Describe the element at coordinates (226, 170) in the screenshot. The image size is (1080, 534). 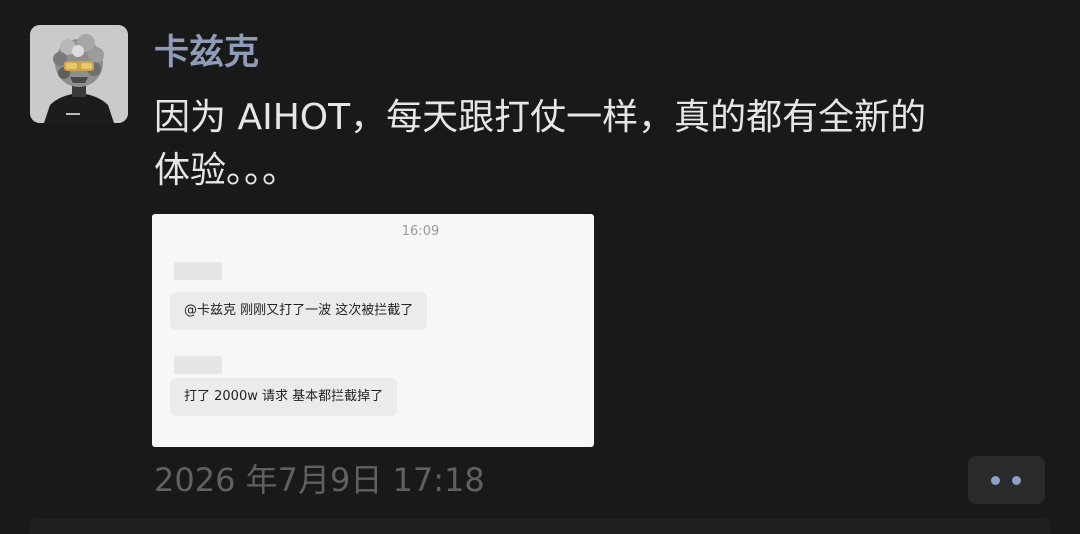
I see `message-line: 体验。。。` at that location.